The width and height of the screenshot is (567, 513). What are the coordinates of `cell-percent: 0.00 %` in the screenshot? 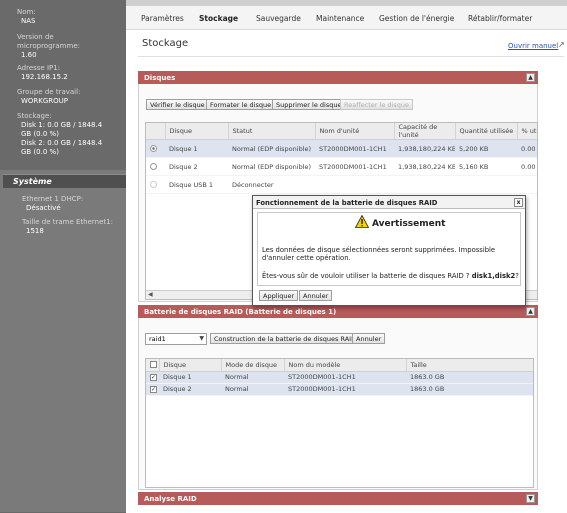 It's located at (527, 166).